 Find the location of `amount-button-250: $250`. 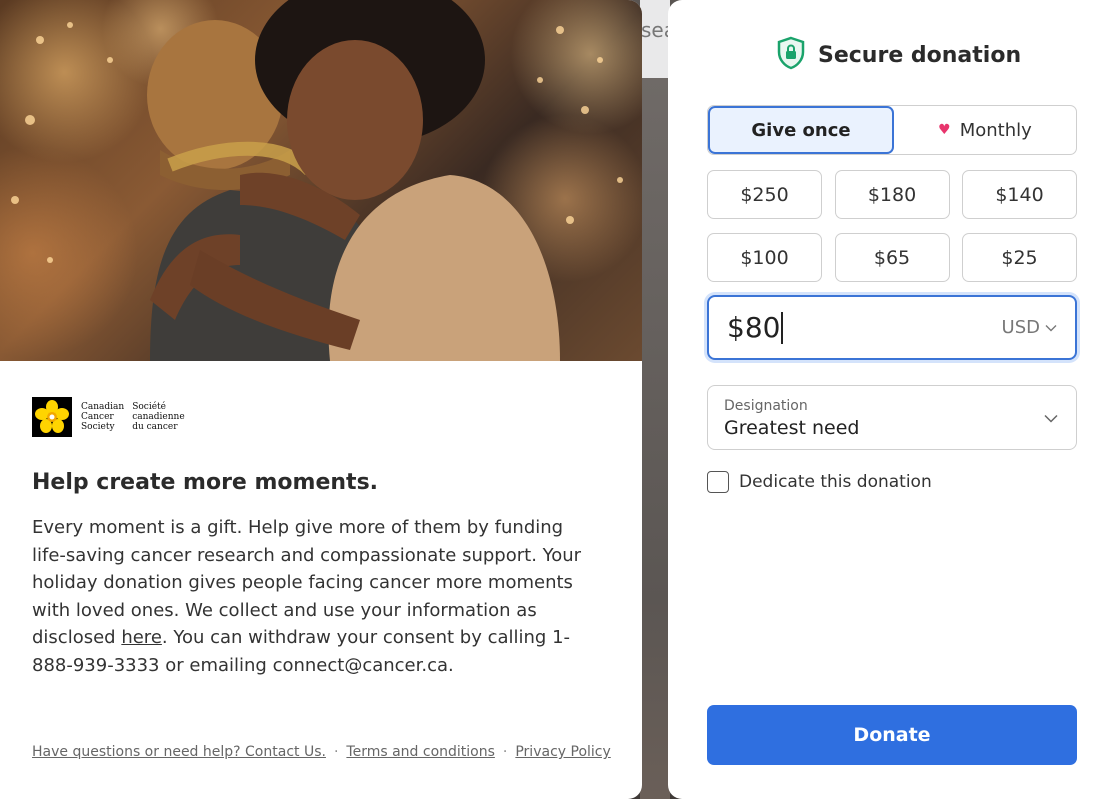

amount-button-250: $250 is located at coordinates (764, 194).